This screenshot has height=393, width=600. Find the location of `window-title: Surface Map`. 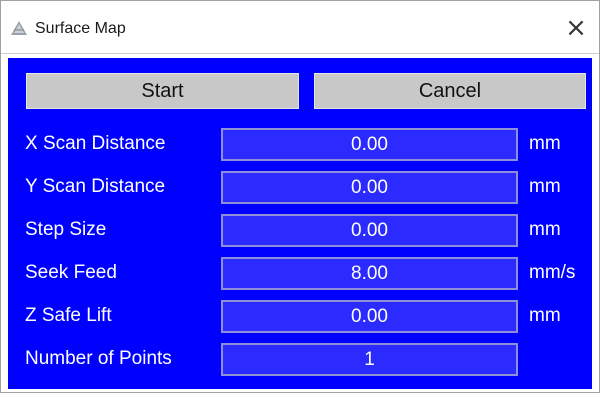

window-title: Surface Map is located at coordinates (80, 28).